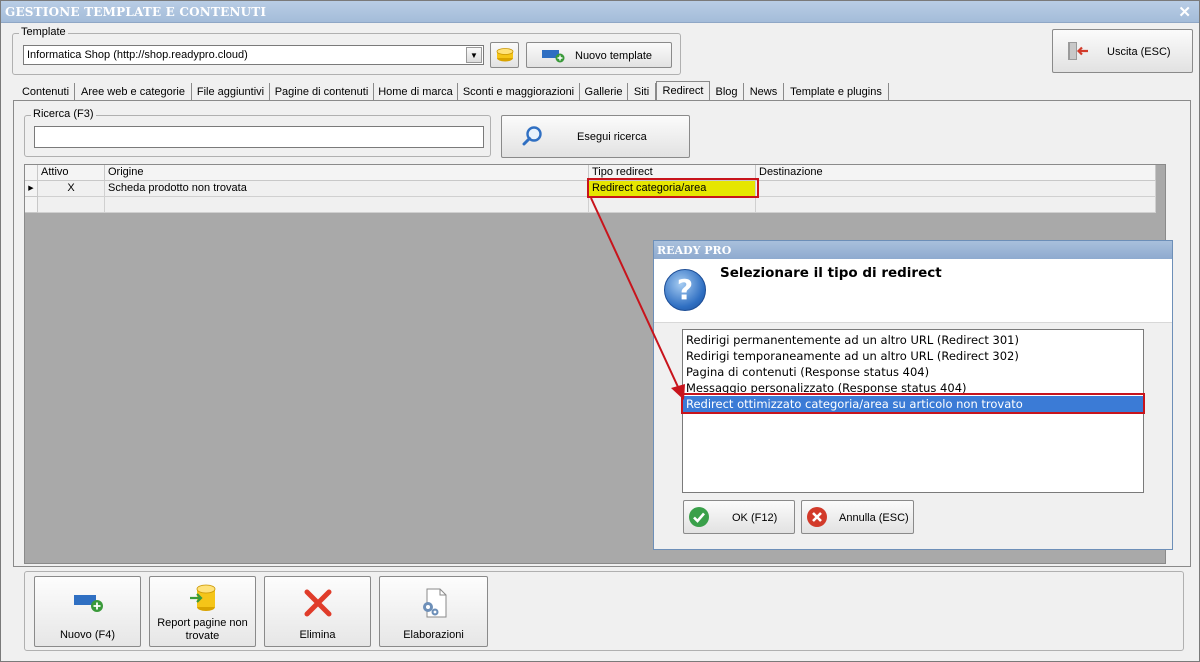 This screenshot has width=1200, height=662. Describe the element at coordinates (87, 635) in the screenshot. I see `new-button-label: Nuovo (F4)` at that location.